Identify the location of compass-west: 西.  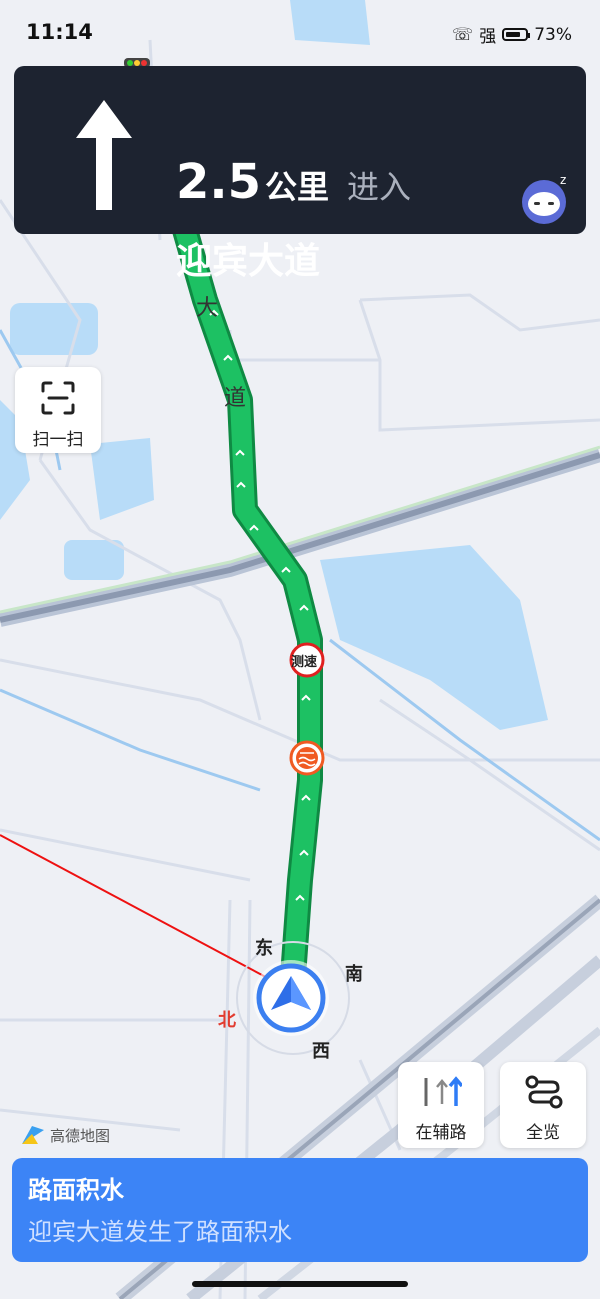
(321, 1051).